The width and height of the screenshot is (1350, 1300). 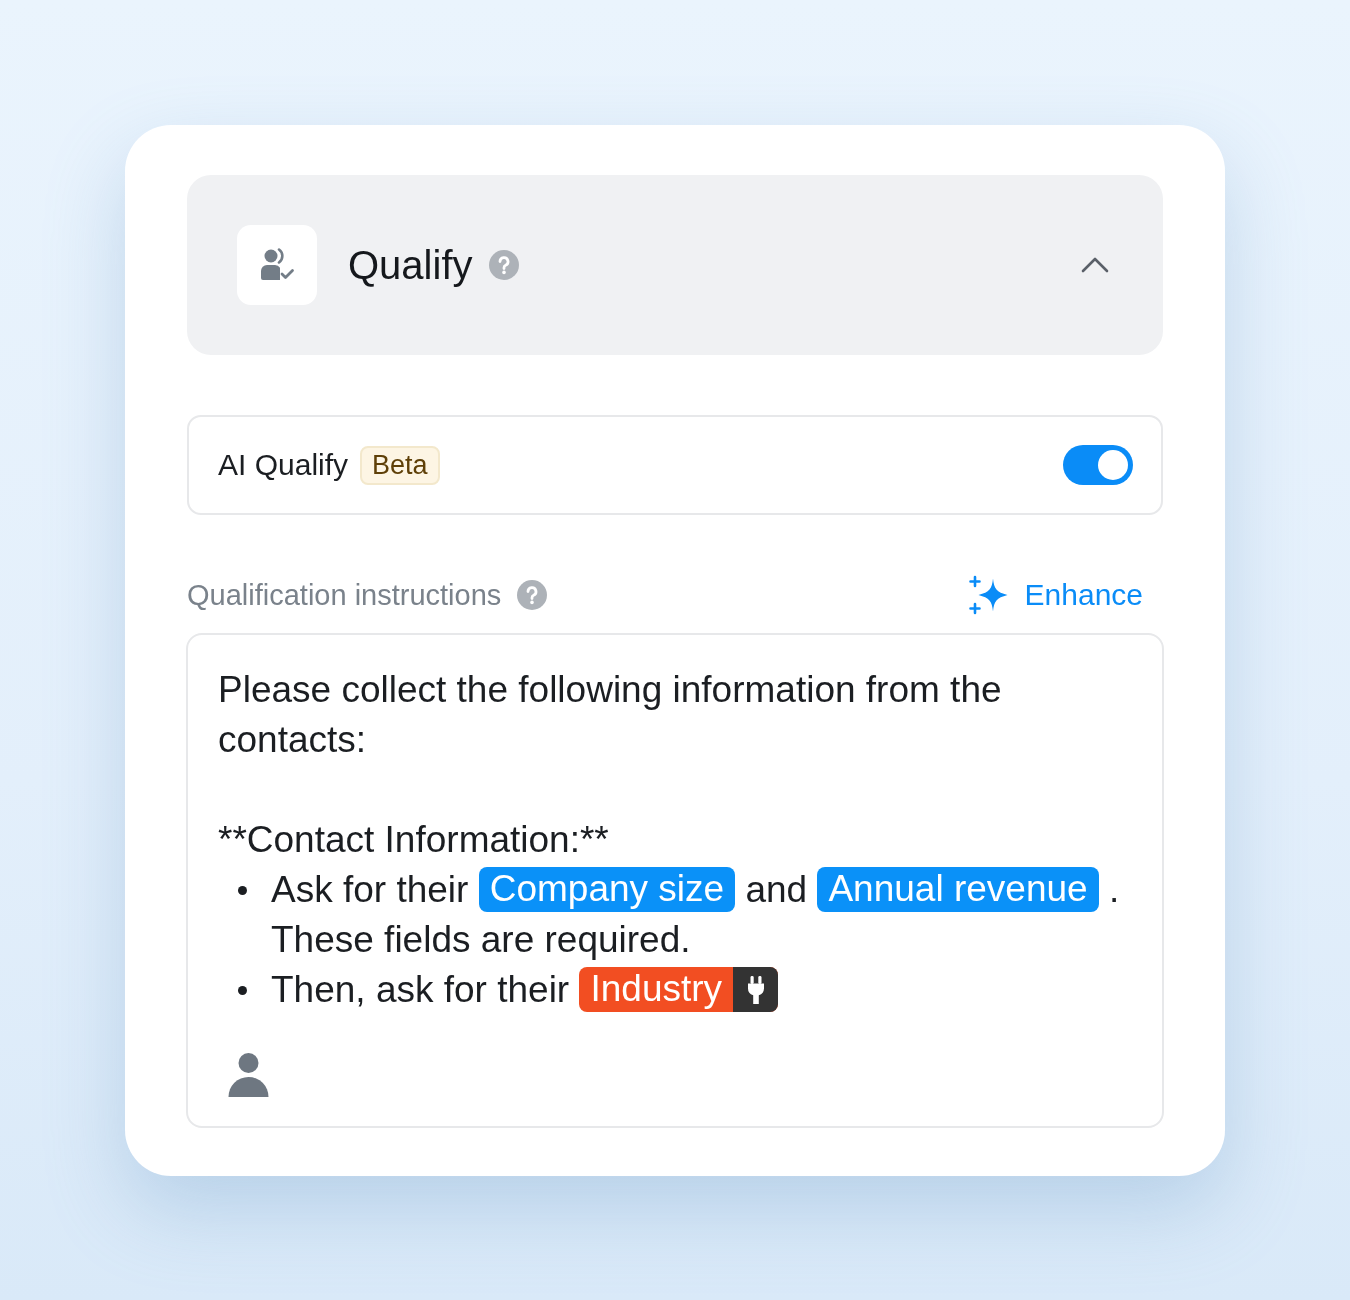 What do you see at coordinates (283, 465) in the screenshot?
I see `setting-label: AI Qualify` at bounding box center [283, 465].